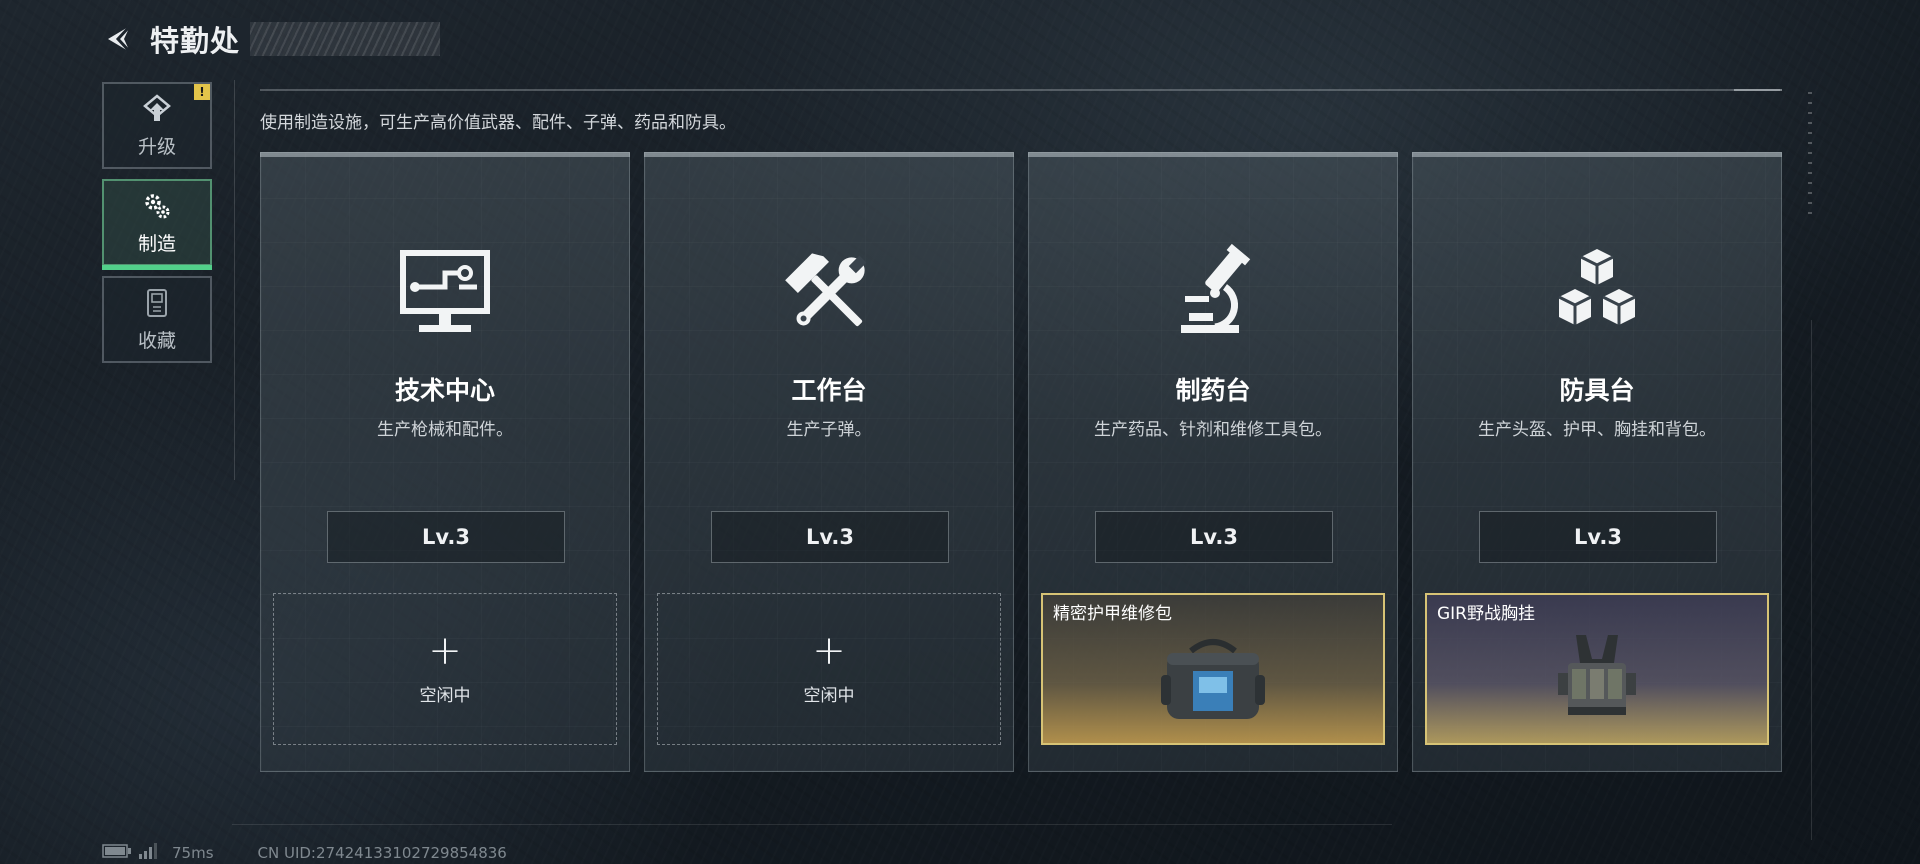 The height and width of the screenshot is (864, 1920). What do you see at coordinates (444, 390) in the screenshot?
I see `station-name: 技术中心` at bounding box center [444, 390].